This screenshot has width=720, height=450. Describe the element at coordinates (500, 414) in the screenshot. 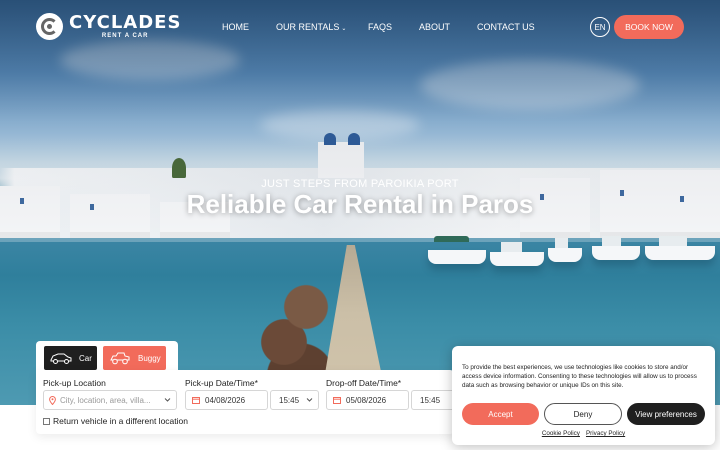

I see `cookie-accept-button: Accept` at that location.